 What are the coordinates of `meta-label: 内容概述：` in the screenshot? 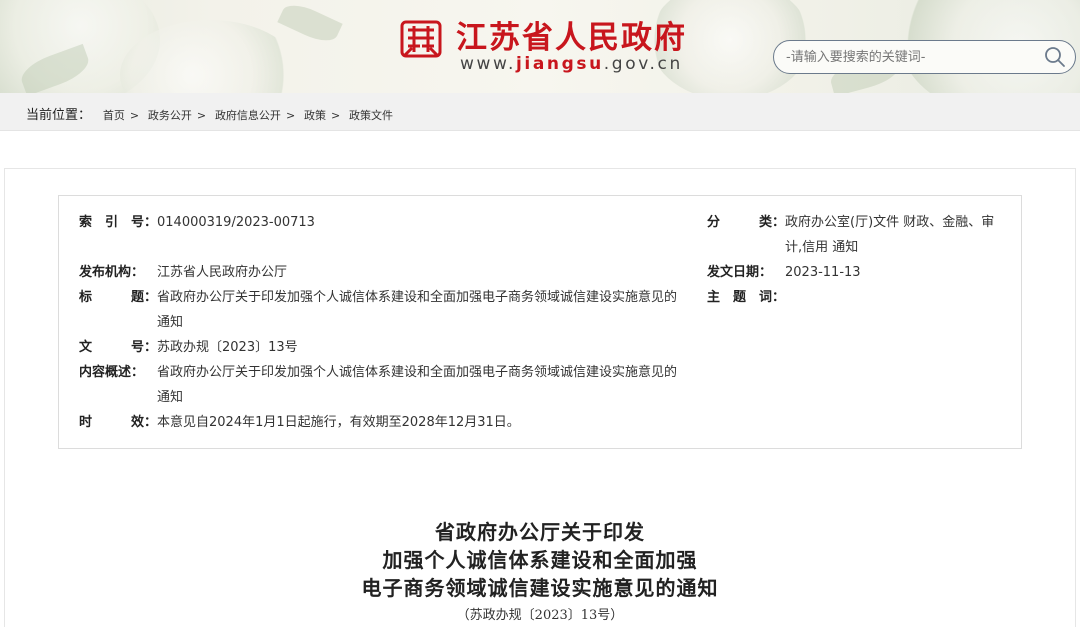 It's located at (112, 372).